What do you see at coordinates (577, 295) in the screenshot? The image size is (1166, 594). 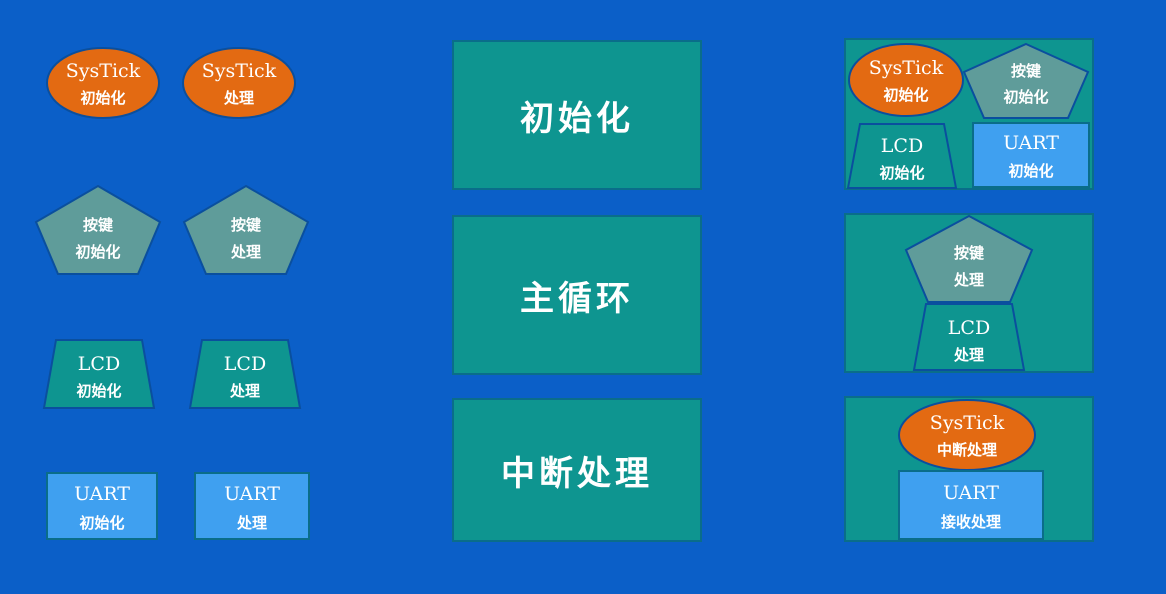 I see `stage-main-loop-box: 主循环` at bounding box center [577, 295].